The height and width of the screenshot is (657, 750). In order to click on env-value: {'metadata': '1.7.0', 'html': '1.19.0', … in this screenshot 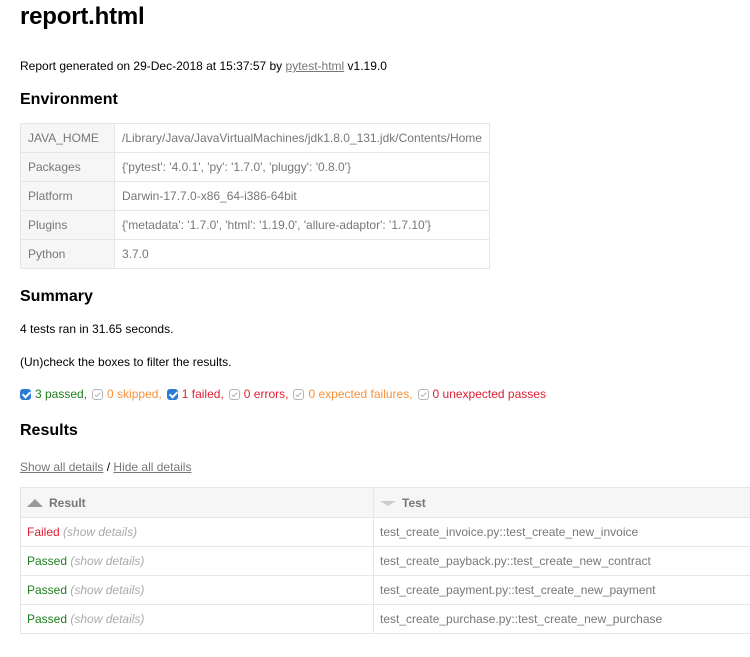, I will do `click(302, 225)`.